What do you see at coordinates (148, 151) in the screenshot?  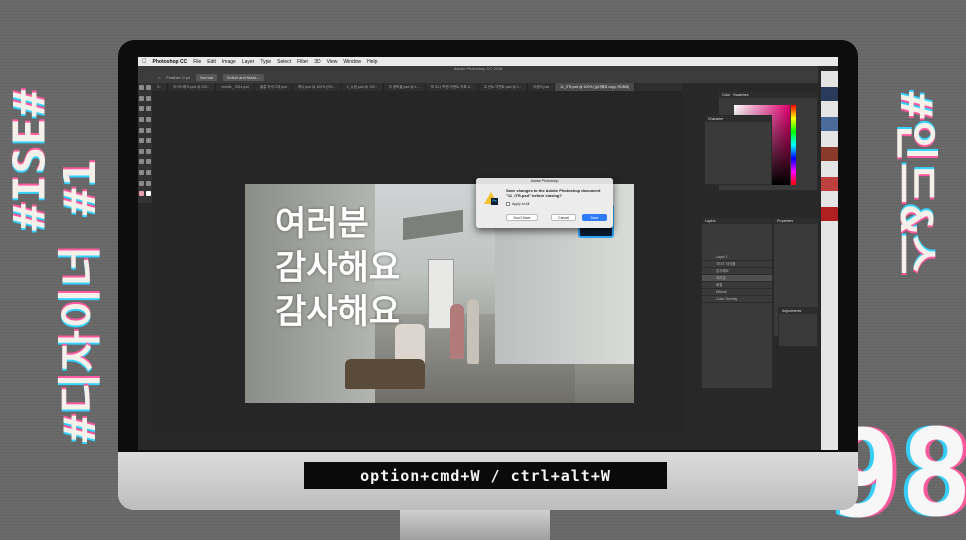 I see `dodge-tool-icon` at bounding box center [148, 151].